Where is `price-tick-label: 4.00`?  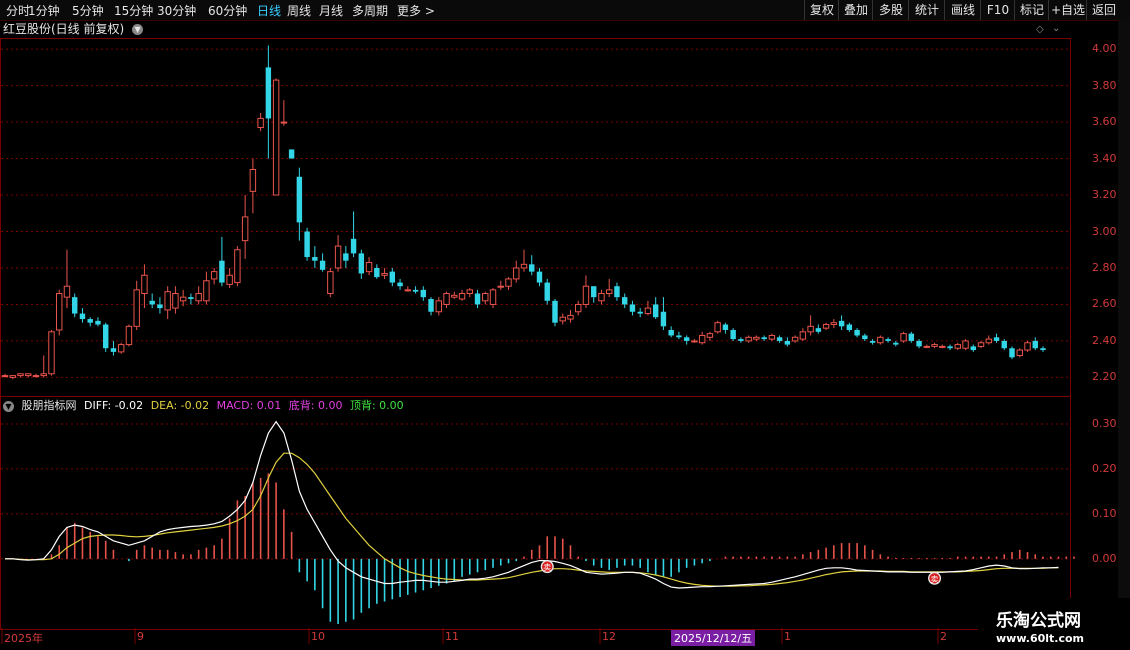 price-tick-label: 4.00 is located at coordinates (1104, 49).